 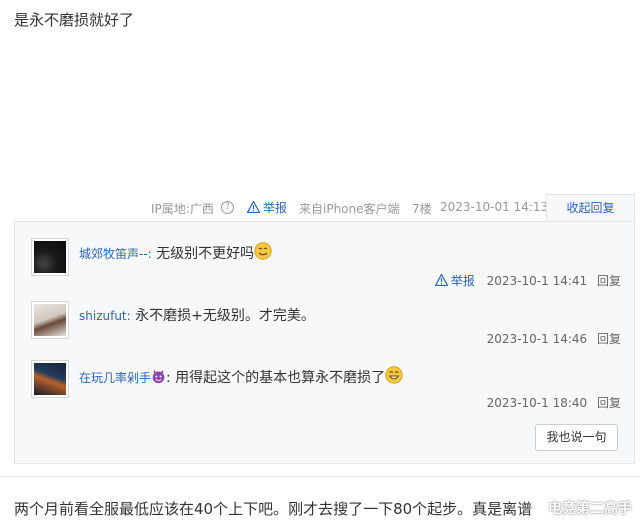 What do you see at coordinates (158, 376) in the screenshot?
I see `devil-emoji-icon` at bounding box center [158, 376].